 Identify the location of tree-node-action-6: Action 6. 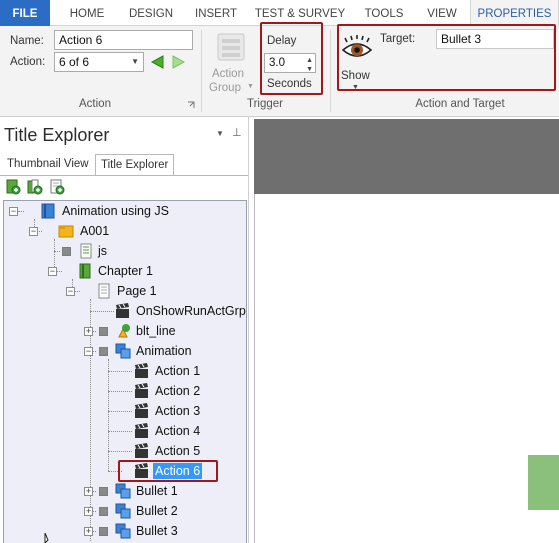
(124, 471).